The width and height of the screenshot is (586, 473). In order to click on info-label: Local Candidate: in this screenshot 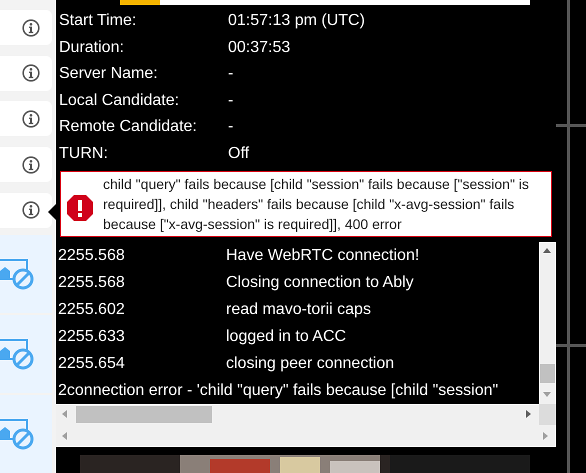, I will do `click(119, 100)`.